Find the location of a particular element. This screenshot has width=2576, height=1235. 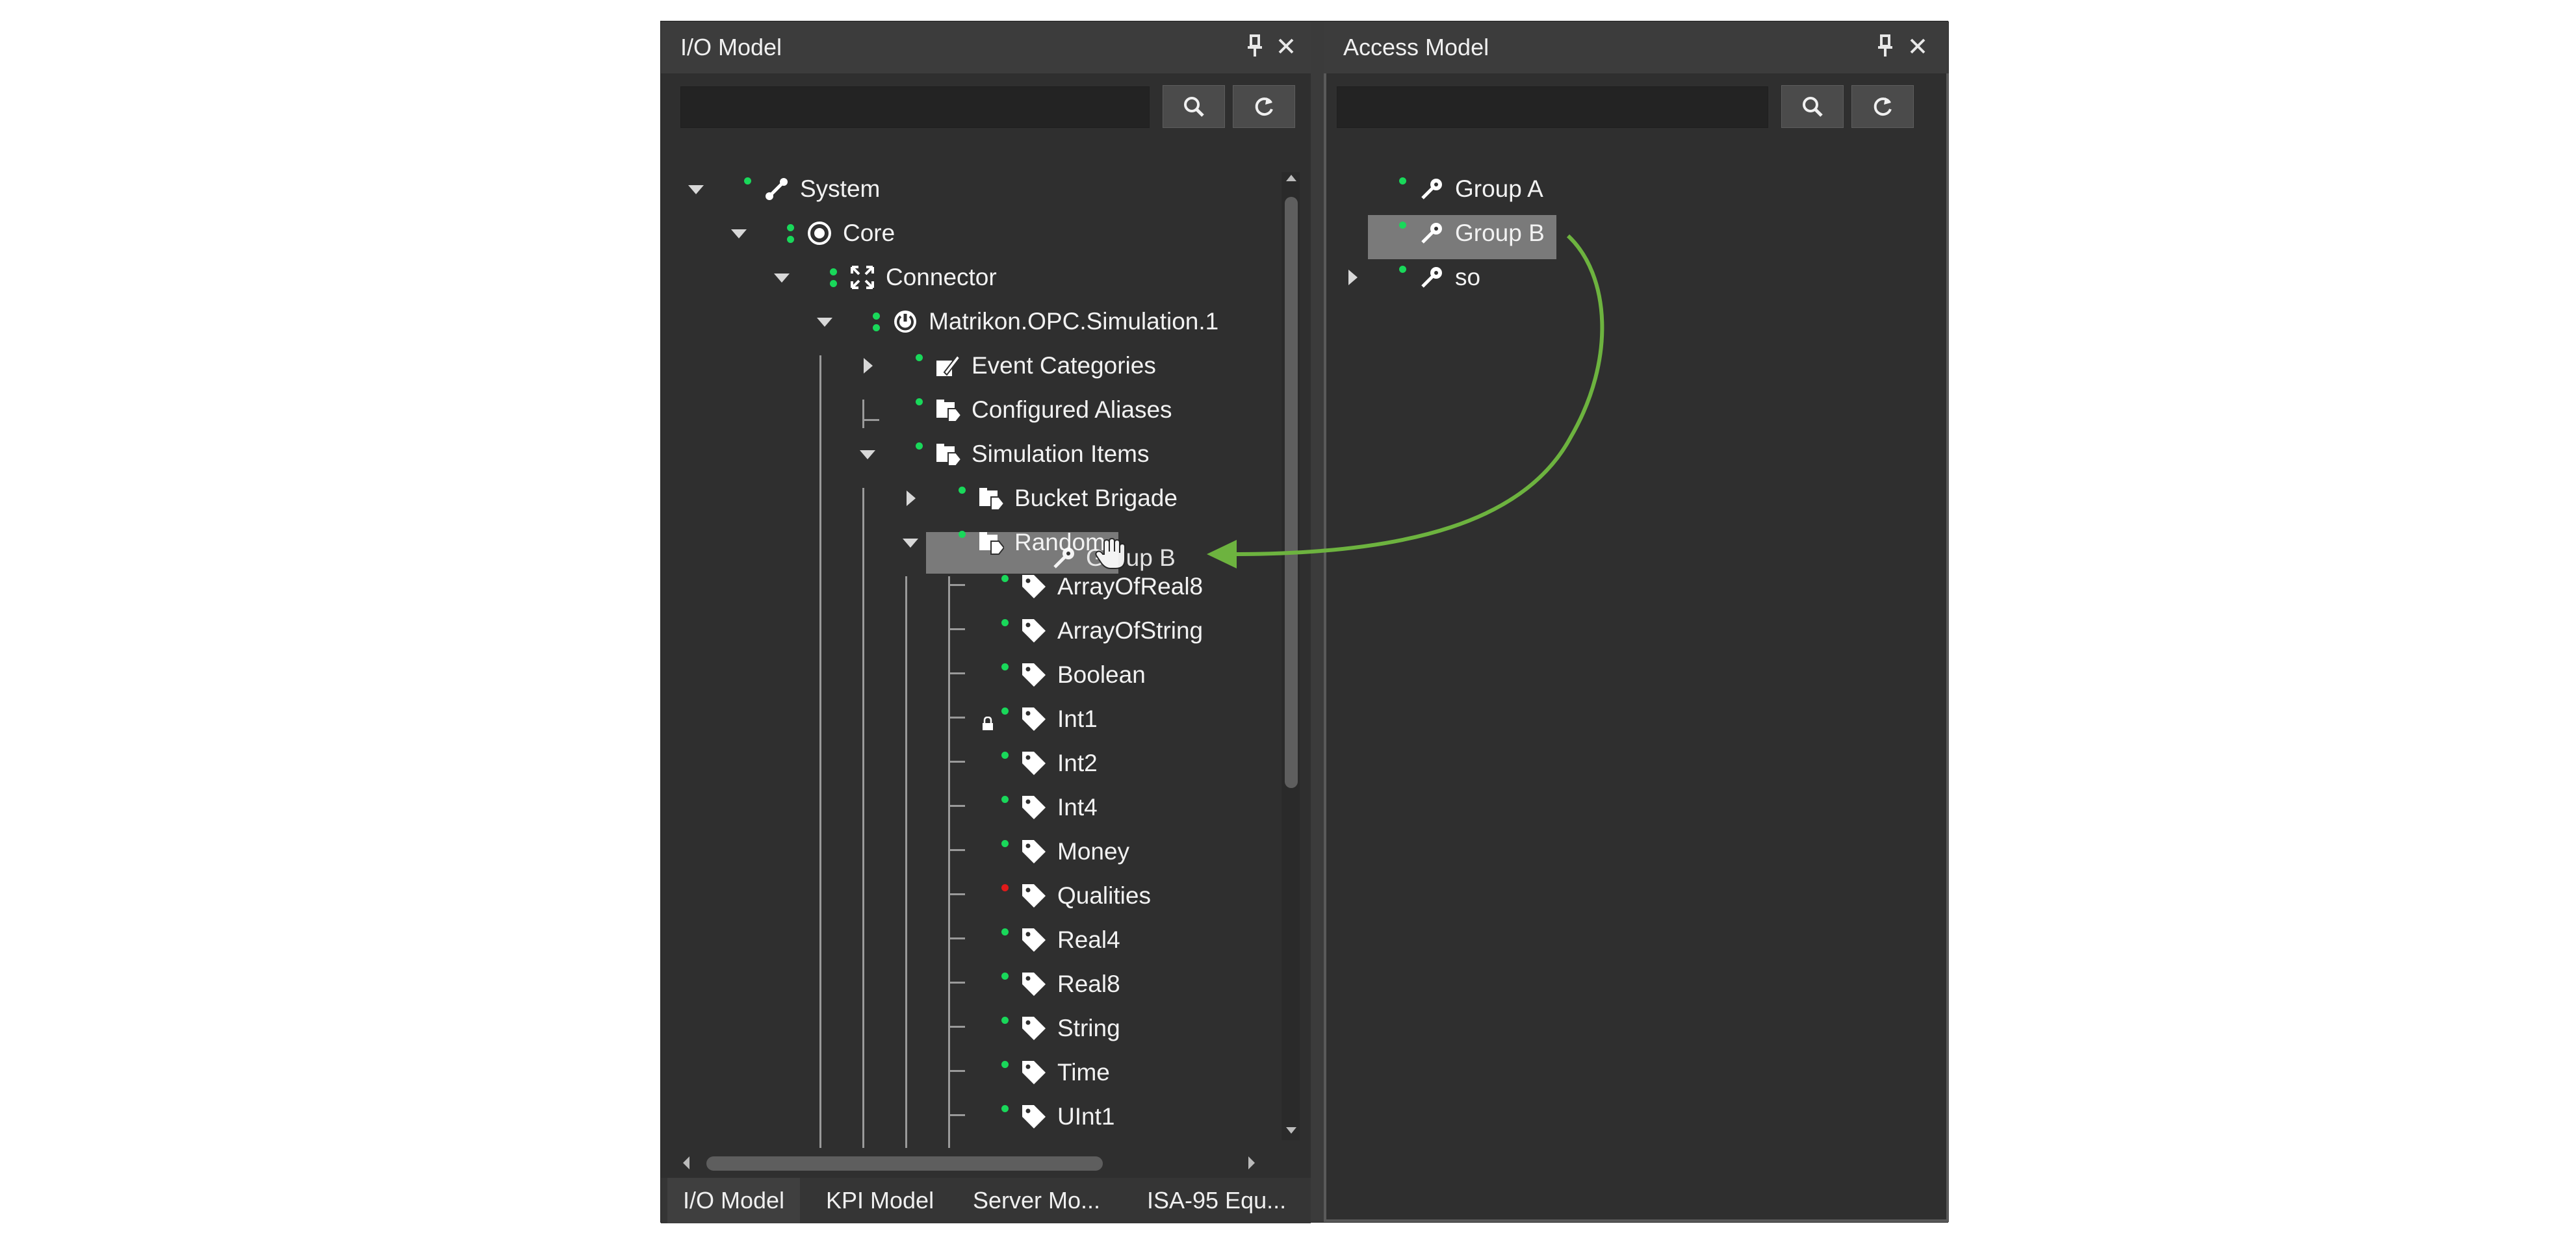

access-refresh-button is located at coordinates (1882, 106).